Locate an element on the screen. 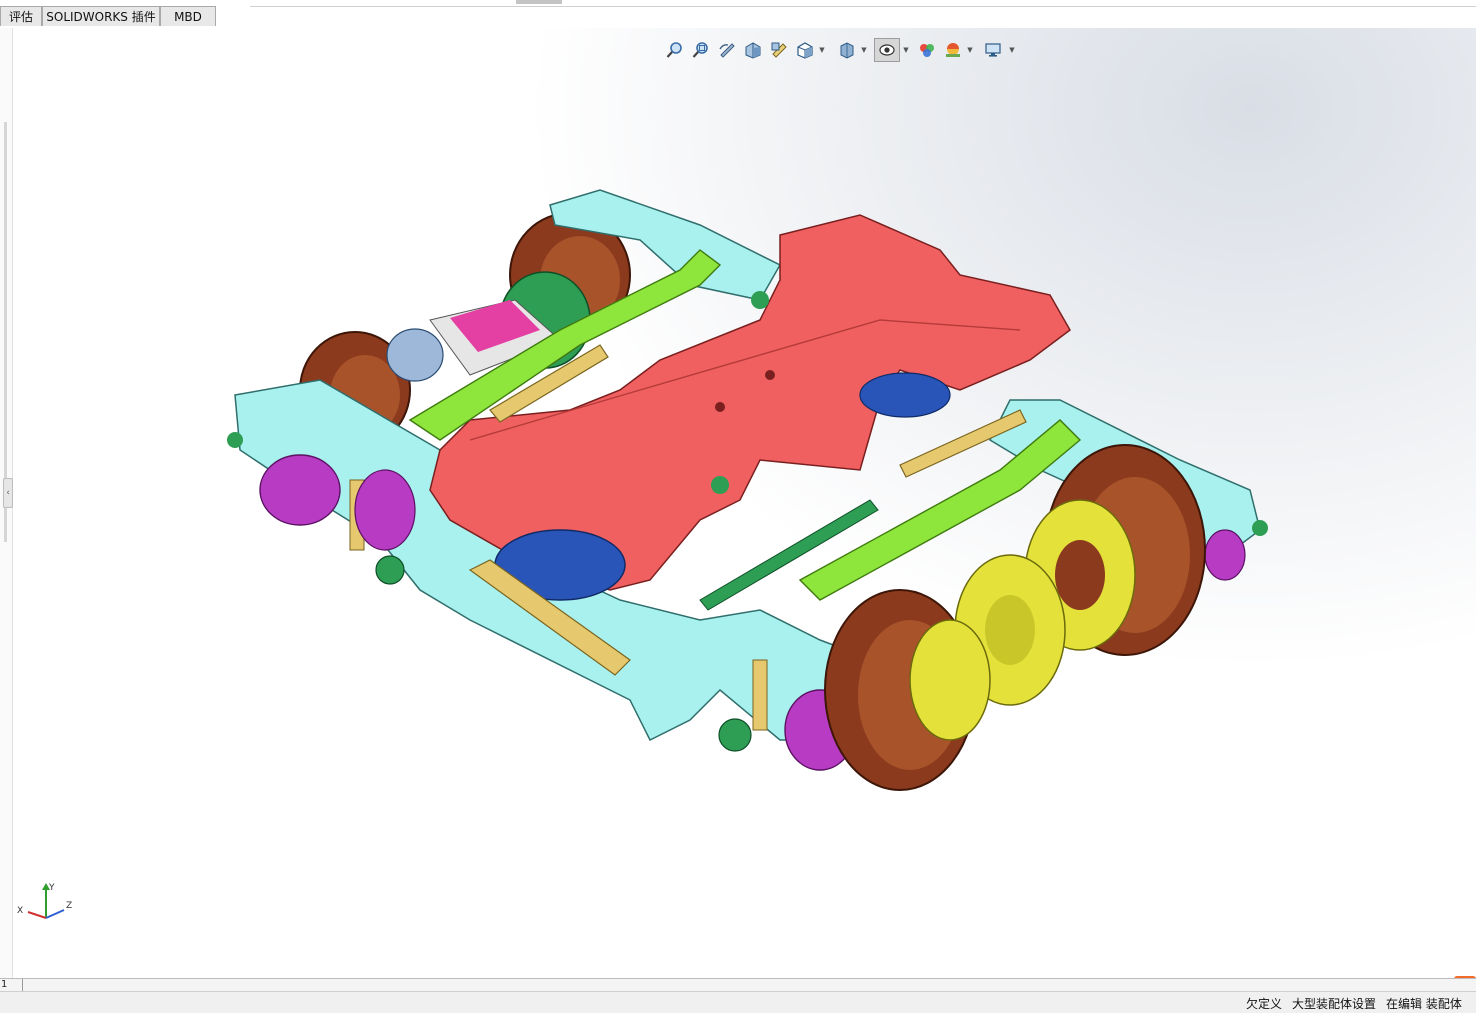  tab-scroll-thumb is located at coordinates (539, 2).